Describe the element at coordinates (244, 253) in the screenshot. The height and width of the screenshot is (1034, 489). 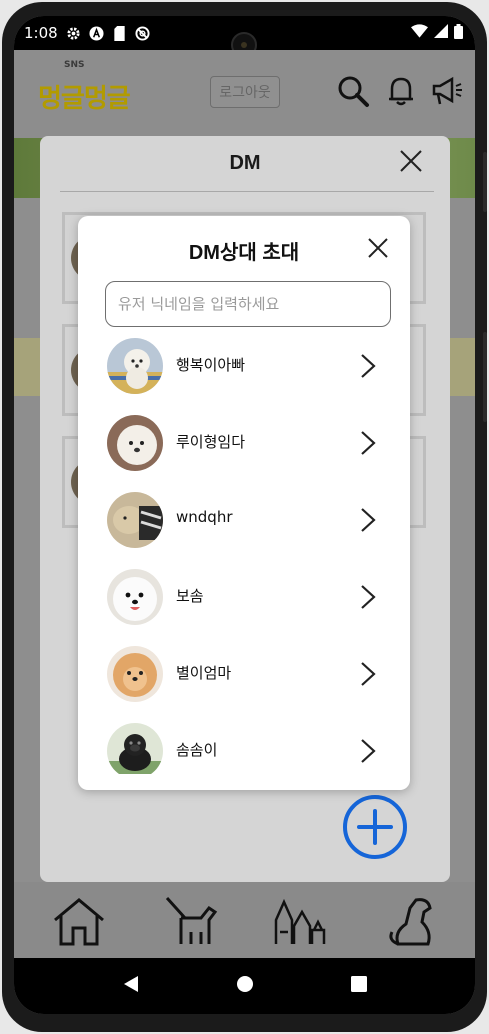
I see `modal-title: DM상대 초대` at that location.